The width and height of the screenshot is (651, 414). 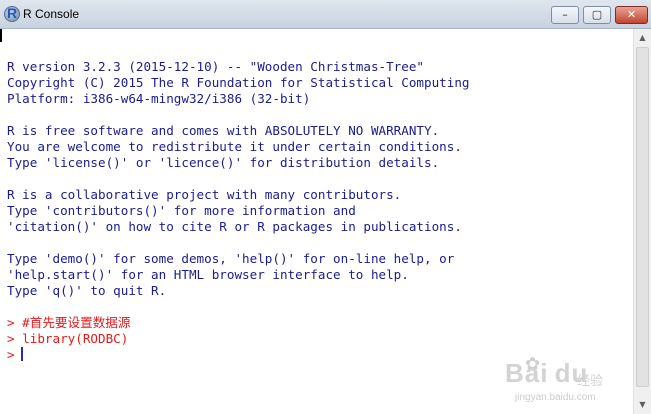 What do you see at coordinates (642, 37) in the screenshot?
I see `scroll-up-arrow-icon: ▲` at bounding box center [642, 37].